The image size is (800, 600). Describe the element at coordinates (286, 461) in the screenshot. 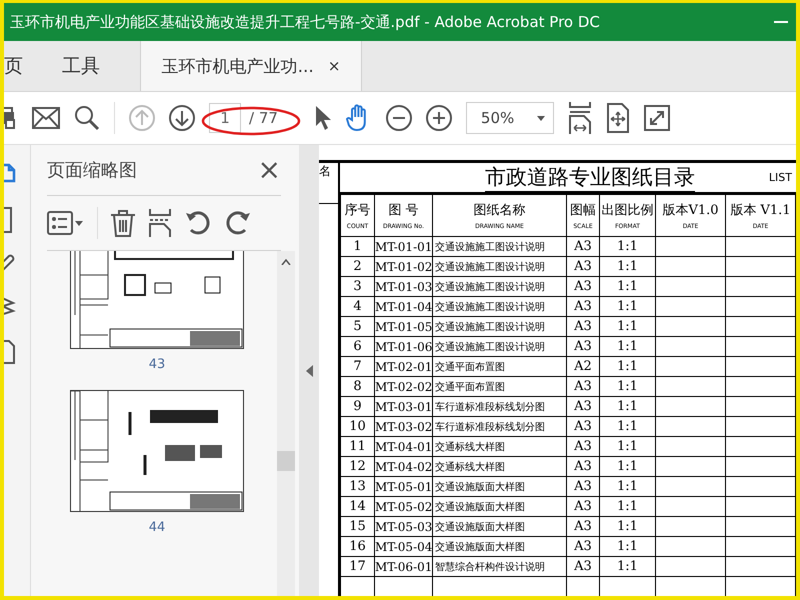

I see `scrollbar-thumb` at that location.